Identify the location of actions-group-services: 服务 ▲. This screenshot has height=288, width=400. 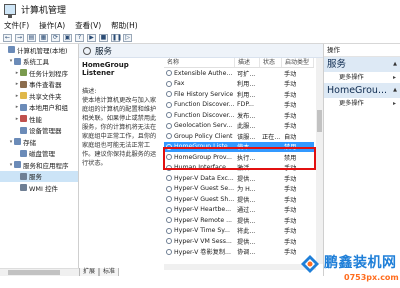
(362, 64).